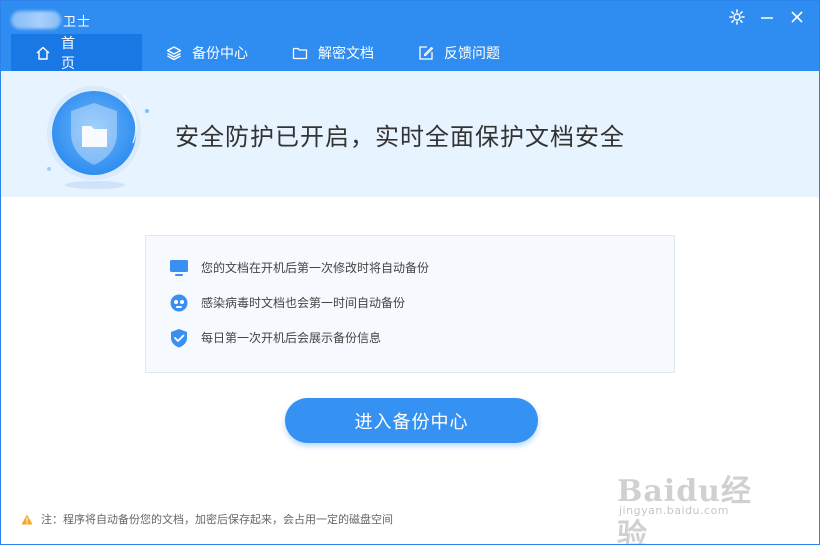  Describe the element at coordinates (400, 137) in the screenshot. I see `banner-headline: 安全防护已开启，实时全面保护文档安全` at that location.